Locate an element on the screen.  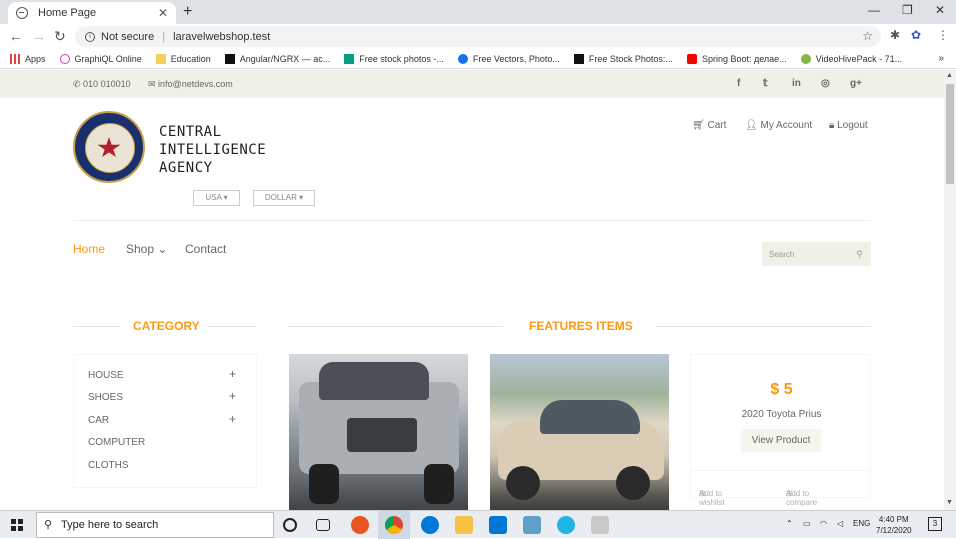
close-tab-icon: ✕ is located at coordinates (163, 13).